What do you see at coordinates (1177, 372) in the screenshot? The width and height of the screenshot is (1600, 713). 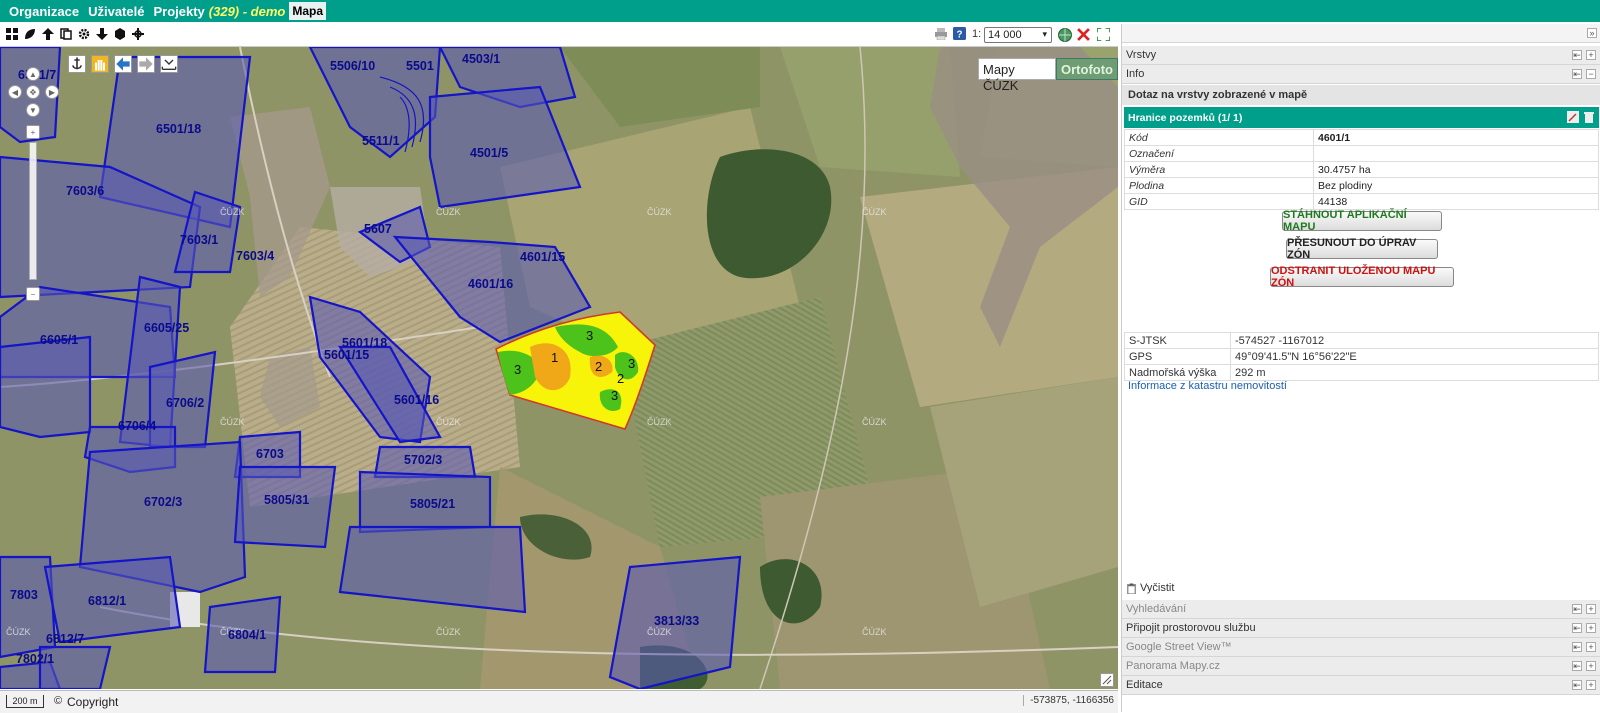 I see `coord-key: Nadmořská výška` at bounding box center [1177, 372].